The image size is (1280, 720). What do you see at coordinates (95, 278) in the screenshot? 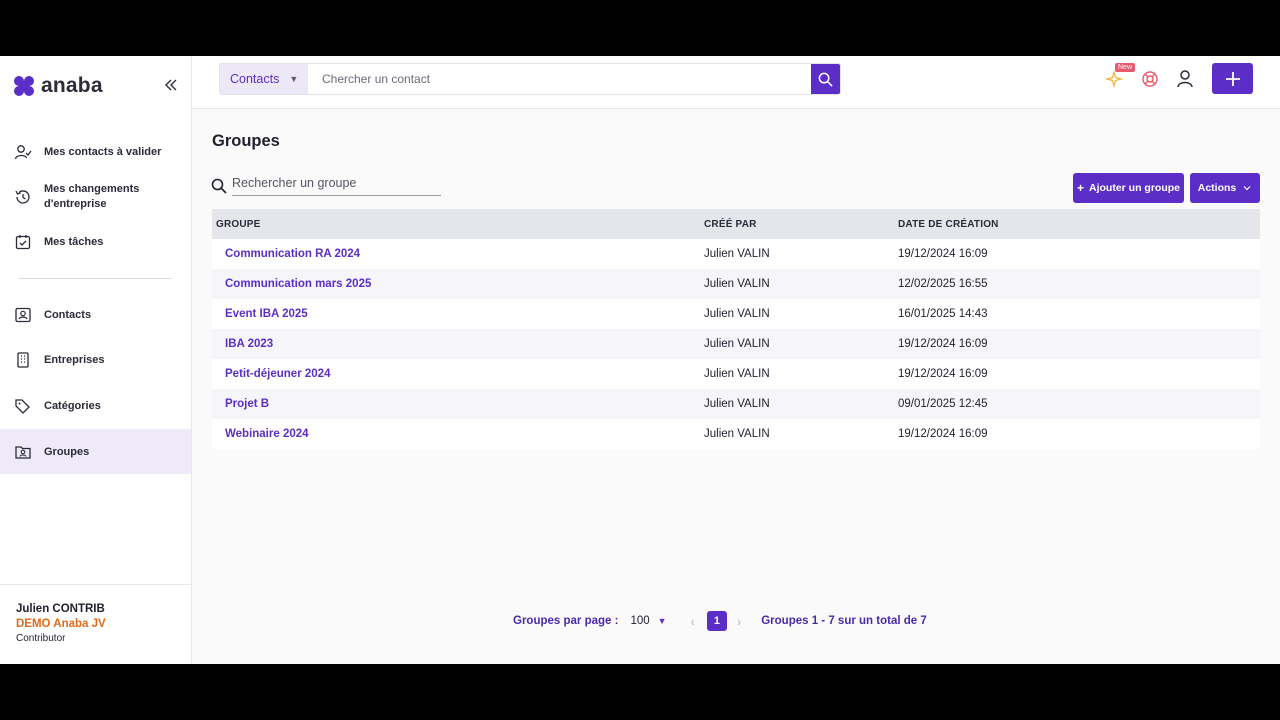
I see `sidebar-divider` at bounding box center [95, 278].